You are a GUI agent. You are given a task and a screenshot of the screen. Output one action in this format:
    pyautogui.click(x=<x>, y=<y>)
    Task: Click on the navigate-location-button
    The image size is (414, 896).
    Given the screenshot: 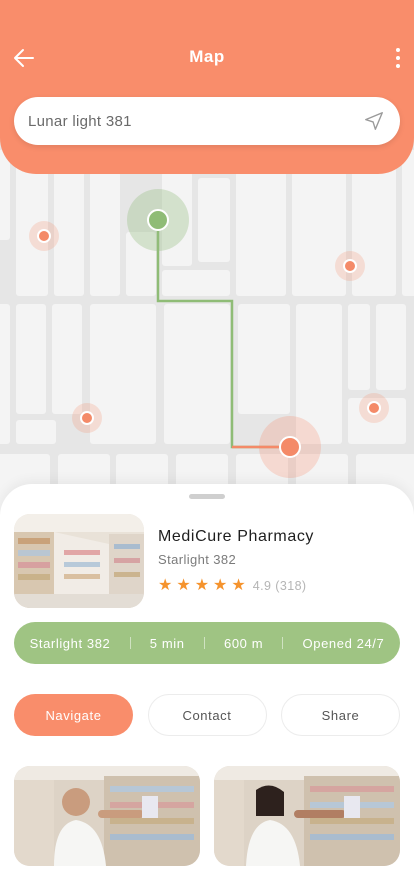 What is the action you would take?
    pyautogui.click(x=374, y=121)
    